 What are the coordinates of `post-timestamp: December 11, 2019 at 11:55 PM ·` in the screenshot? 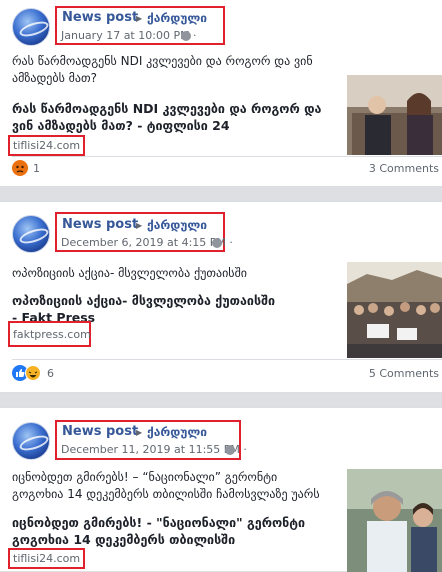 It's located at (154, 449).